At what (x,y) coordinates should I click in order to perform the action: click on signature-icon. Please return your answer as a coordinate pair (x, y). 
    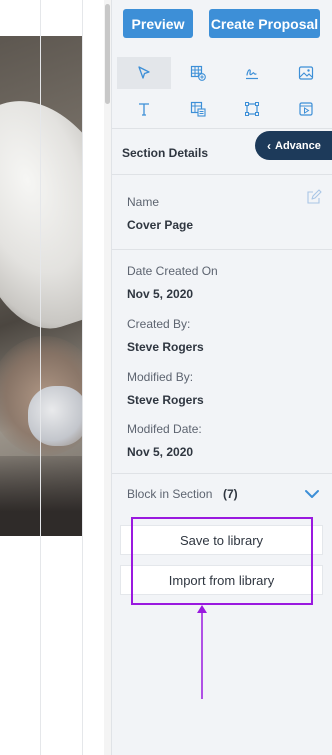
    Looking at the image, I should click on (252, 74).